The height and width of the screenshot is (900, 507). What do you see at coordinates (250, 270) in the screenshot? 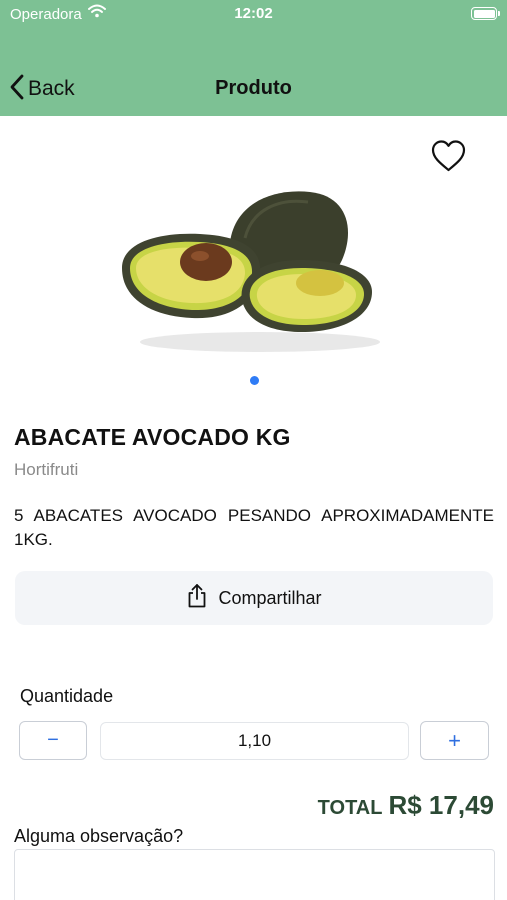
I see `avocado-image` at bounding box center [250, 270].